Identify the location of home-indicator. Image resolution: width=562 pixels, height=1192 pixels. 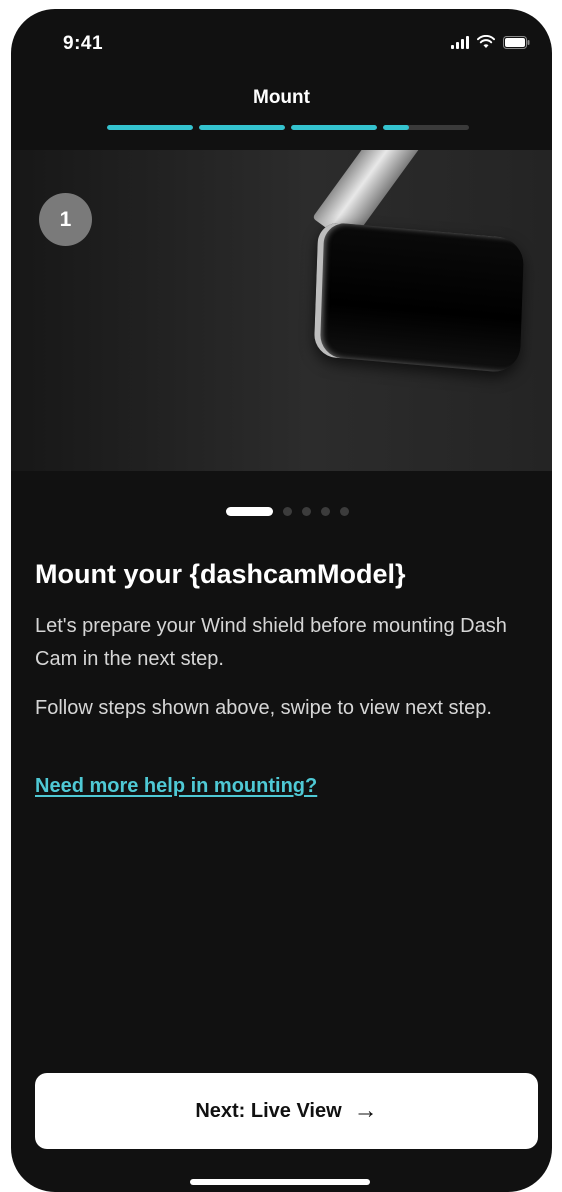
(280, 1182).